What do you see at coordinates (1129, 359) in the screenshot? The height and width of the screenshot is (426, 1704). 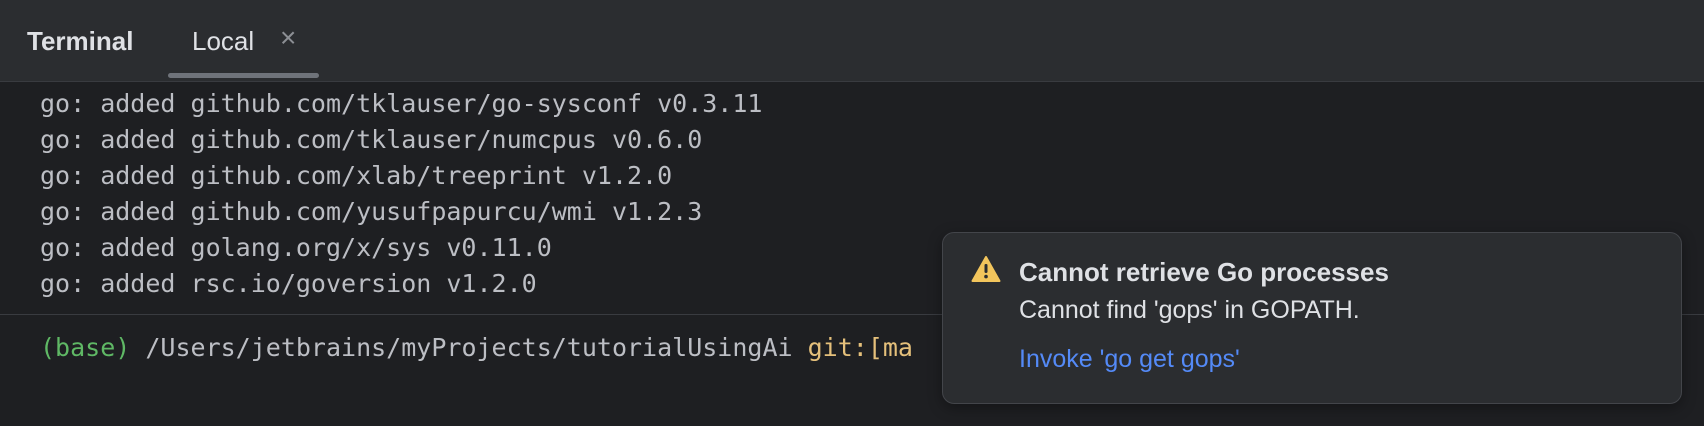 I see `invoke-go-get-gops-link: Invoke 'go get gops'` at bounding box center [1129, 359].